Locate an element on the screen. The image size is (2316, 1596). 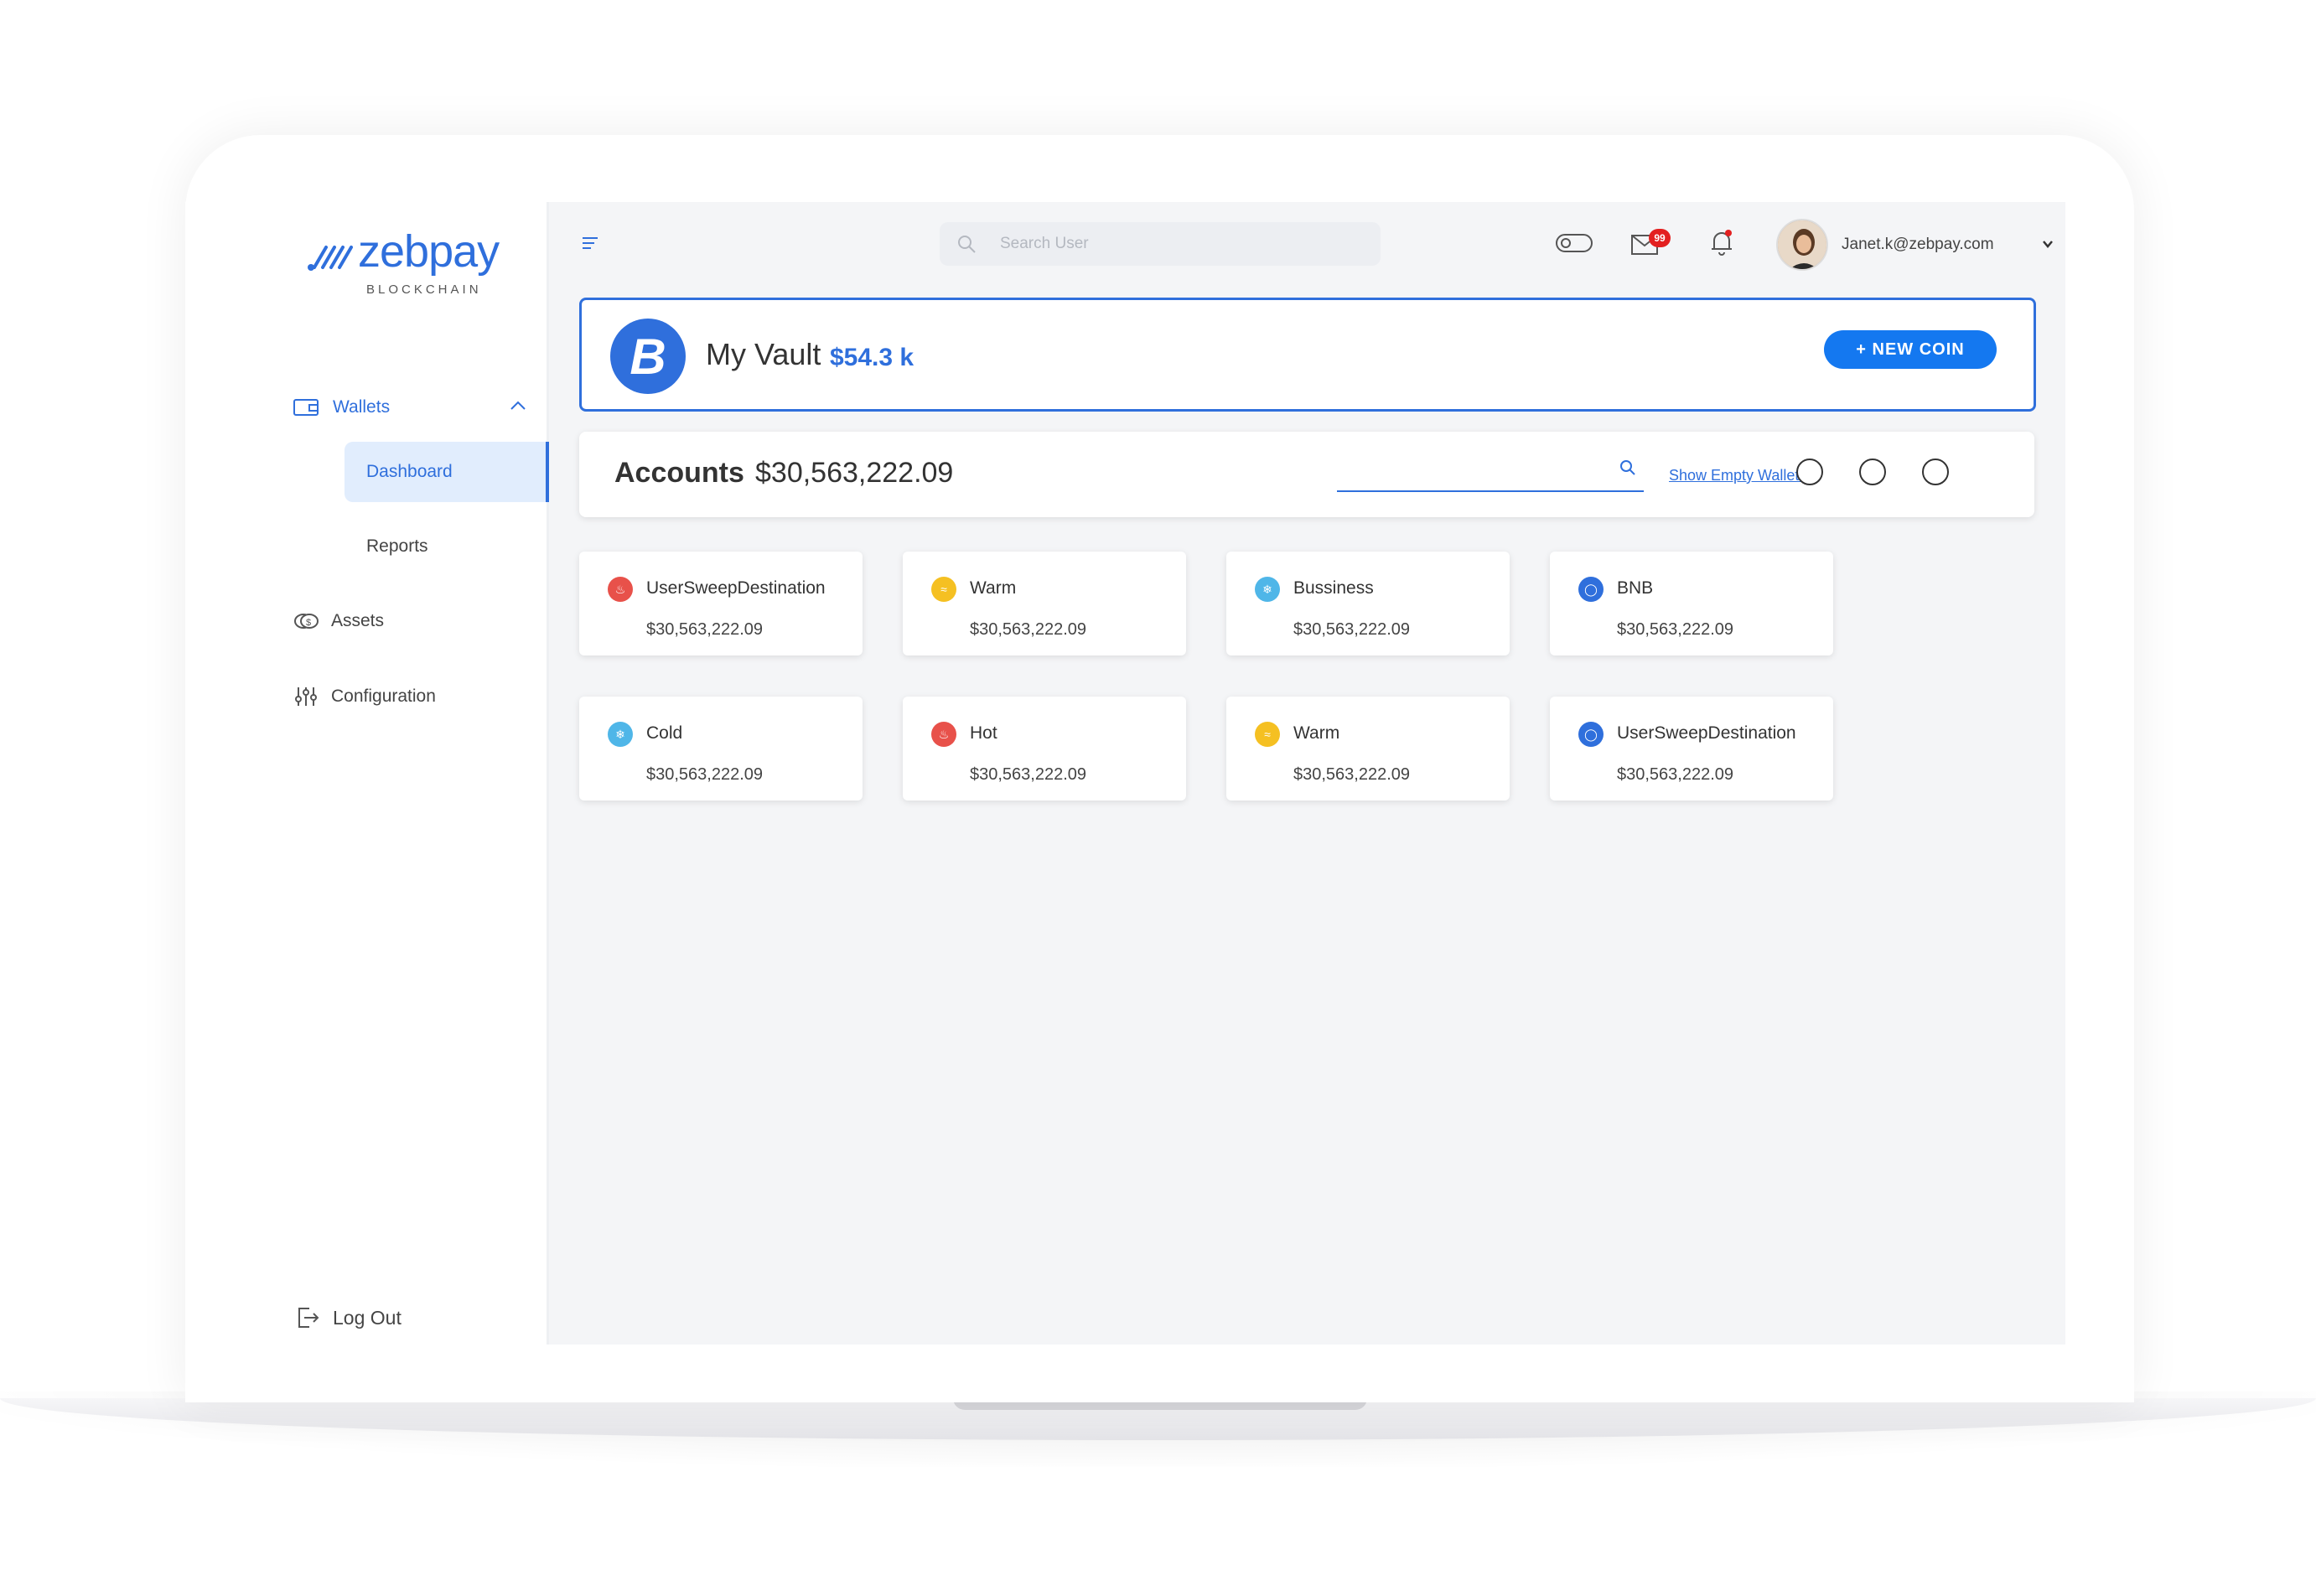
wallet-card: ◯ UserSweepDestination $30,563,222.09 is located at coordinates (1691, 749).